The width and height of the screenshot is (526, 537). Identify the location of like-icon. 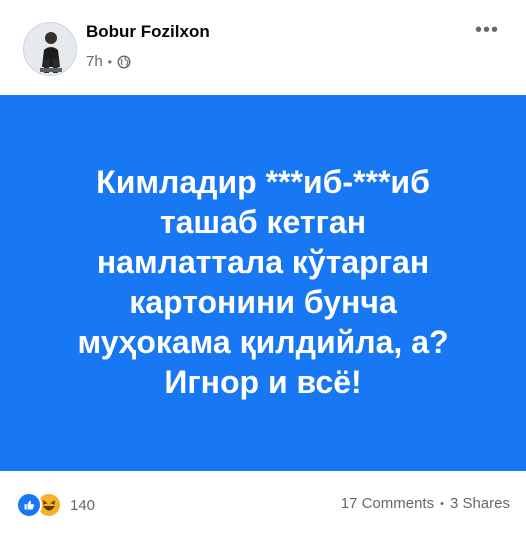
(29, 505).